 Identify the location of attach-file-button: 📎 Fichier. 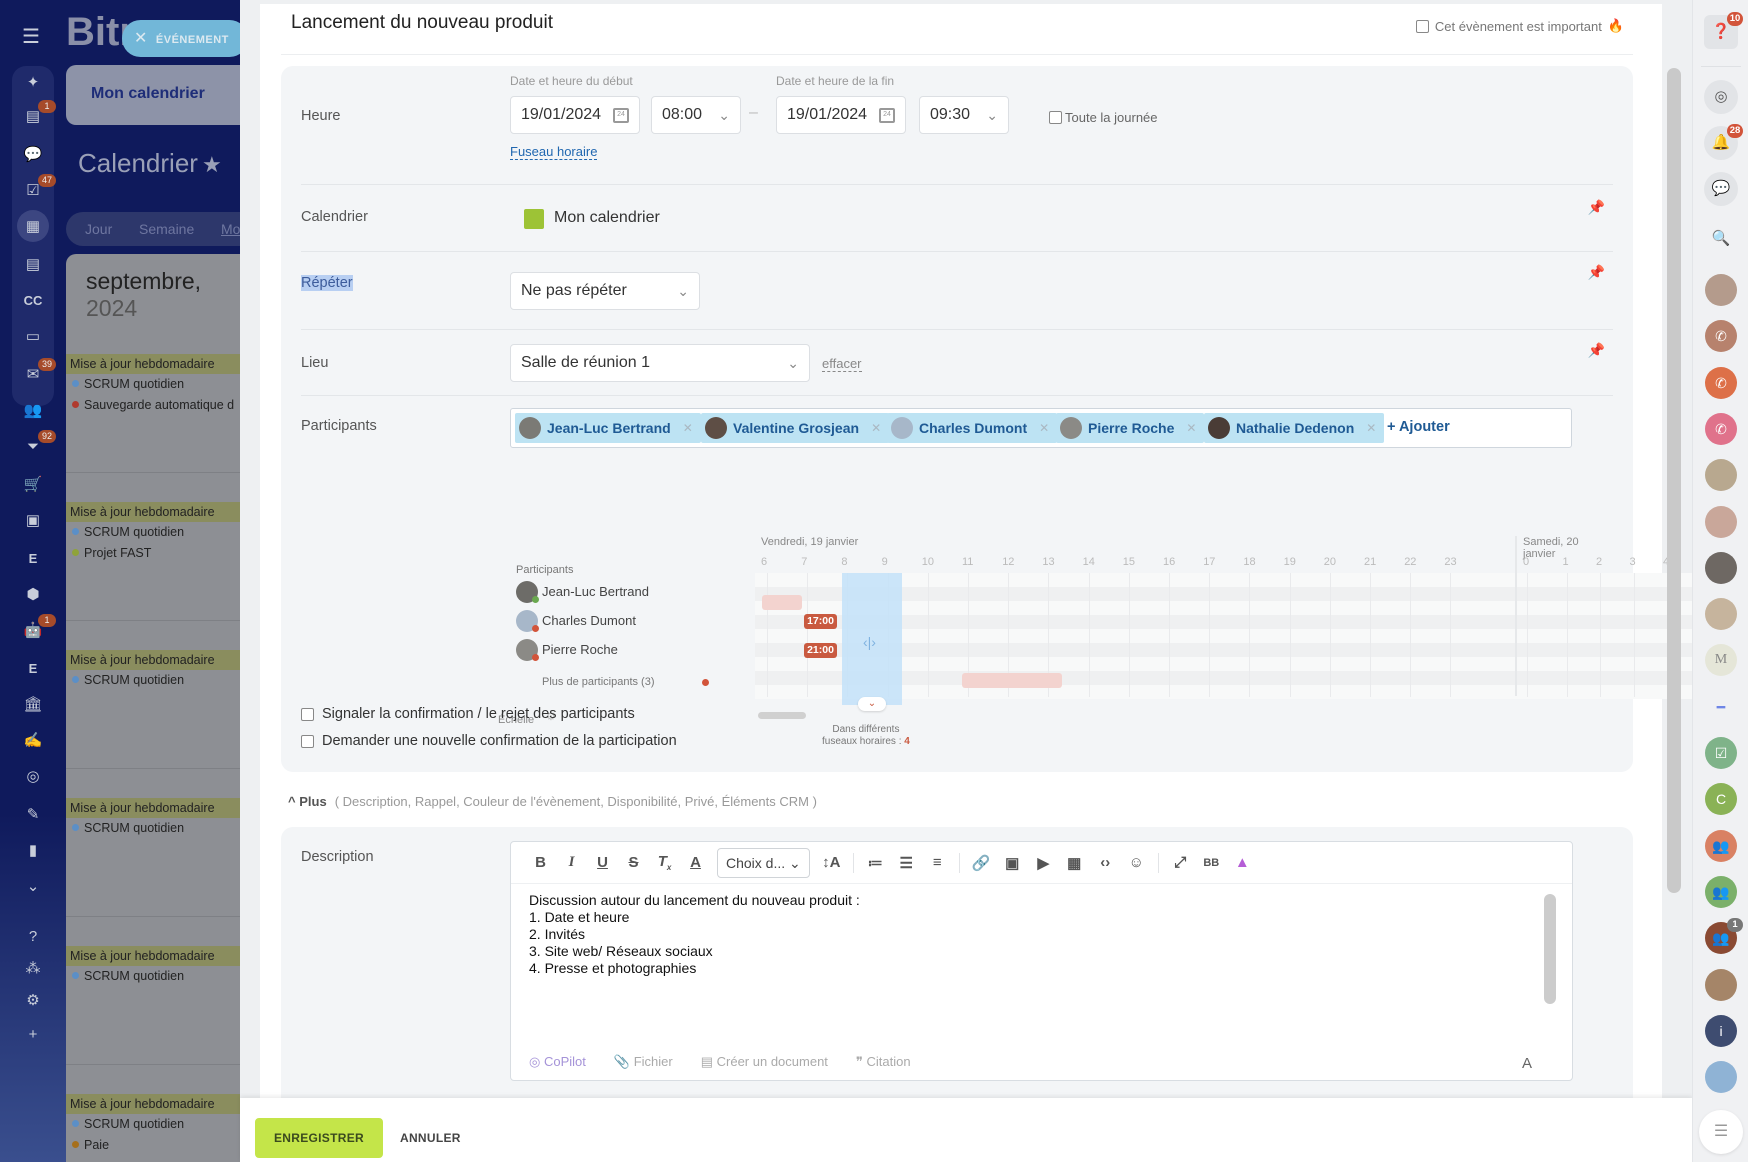
(643, 1062).